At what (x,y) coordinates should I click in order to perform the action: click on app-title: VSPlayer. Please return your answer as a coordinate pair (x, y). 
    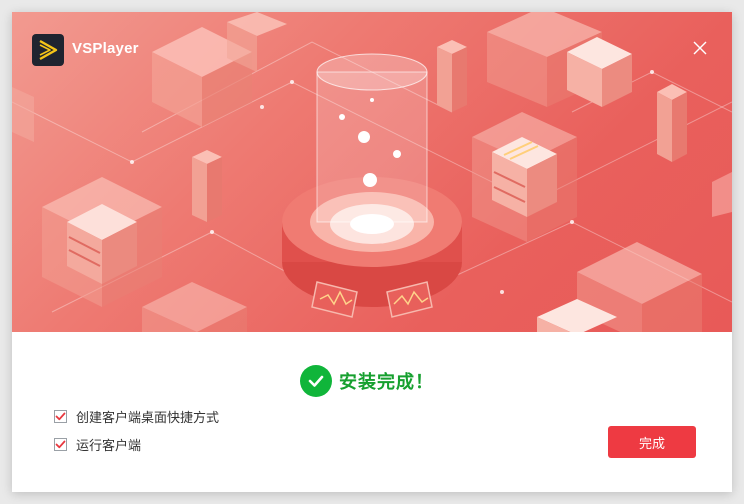
    Looking at the image, I should click on (105, 48).